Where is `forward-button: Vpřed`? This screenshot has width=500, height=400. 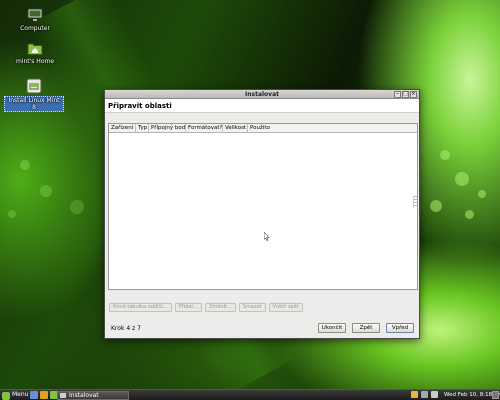 forward-button: Vpřed is located at coordinates (400, 328).